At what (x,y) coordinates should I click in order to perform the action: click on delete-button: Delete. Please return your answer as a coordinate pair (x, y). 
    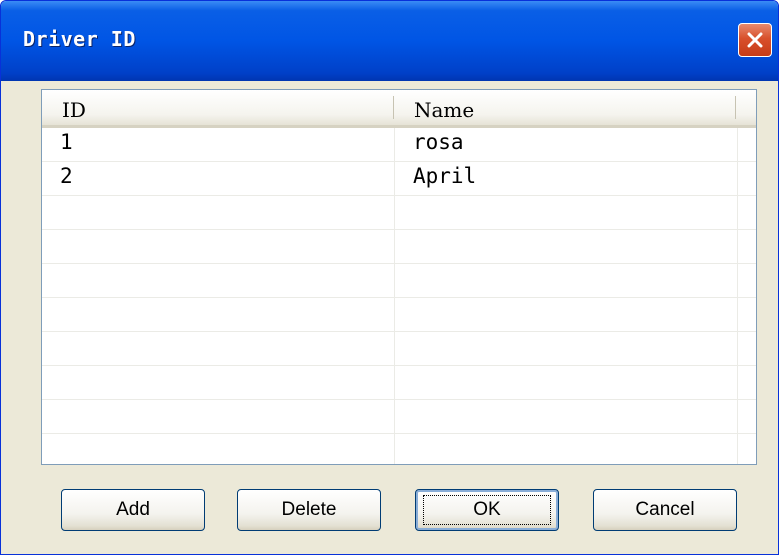
    Looking at the image, I should click on (309, 510).